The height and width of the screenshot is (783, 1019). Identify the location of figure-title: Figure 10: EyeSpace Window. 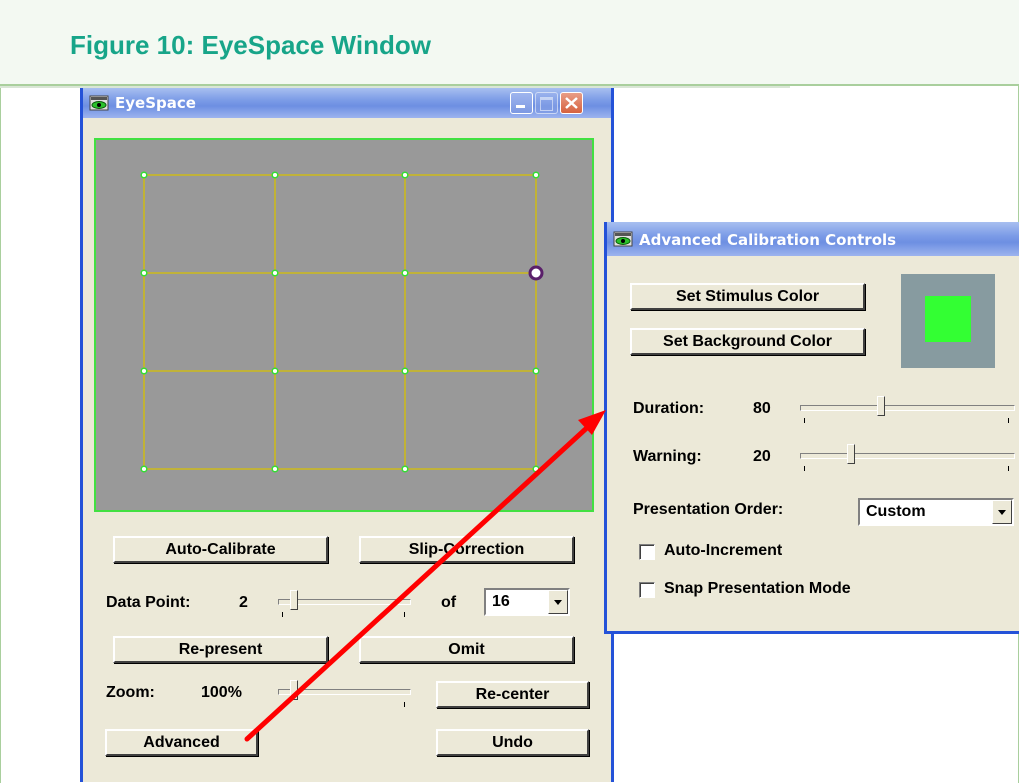
(250, 45).